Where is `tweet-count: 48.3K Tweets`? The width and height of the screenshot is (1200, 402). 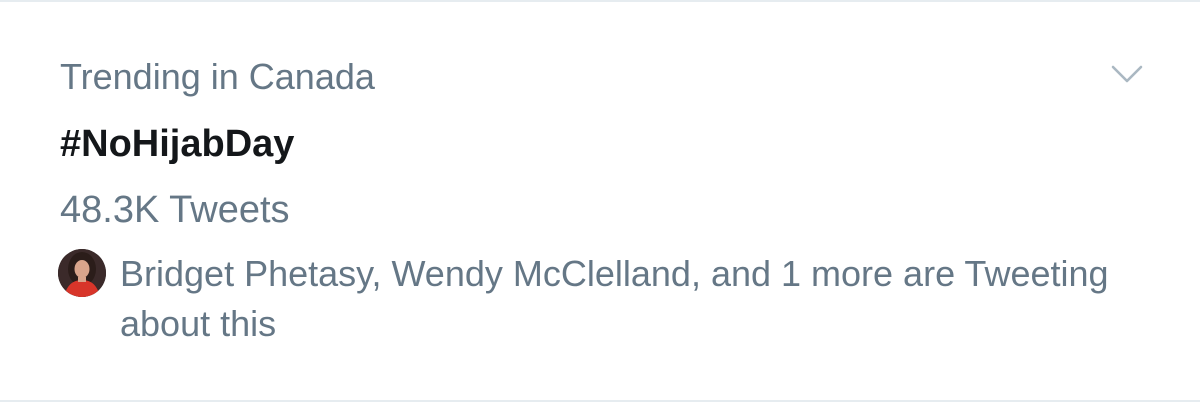
tweet-count: 48.3K Tweets is located at coordinates (175, 210).